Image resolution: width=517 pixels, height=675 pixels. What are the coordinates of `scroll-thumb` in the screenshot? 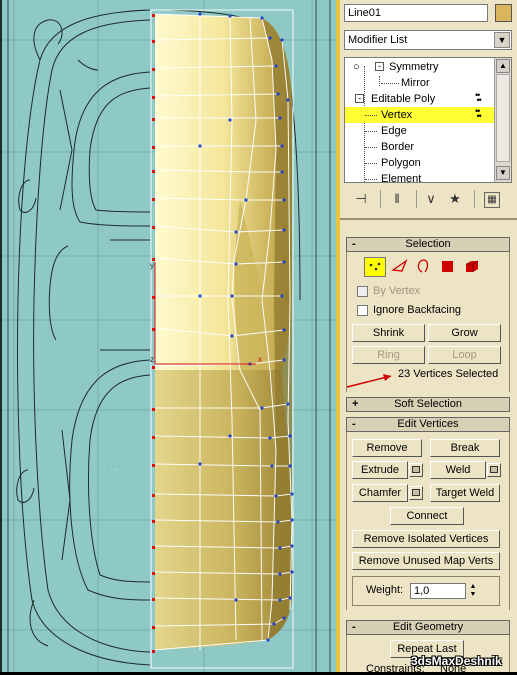 It's located at (503, 118).